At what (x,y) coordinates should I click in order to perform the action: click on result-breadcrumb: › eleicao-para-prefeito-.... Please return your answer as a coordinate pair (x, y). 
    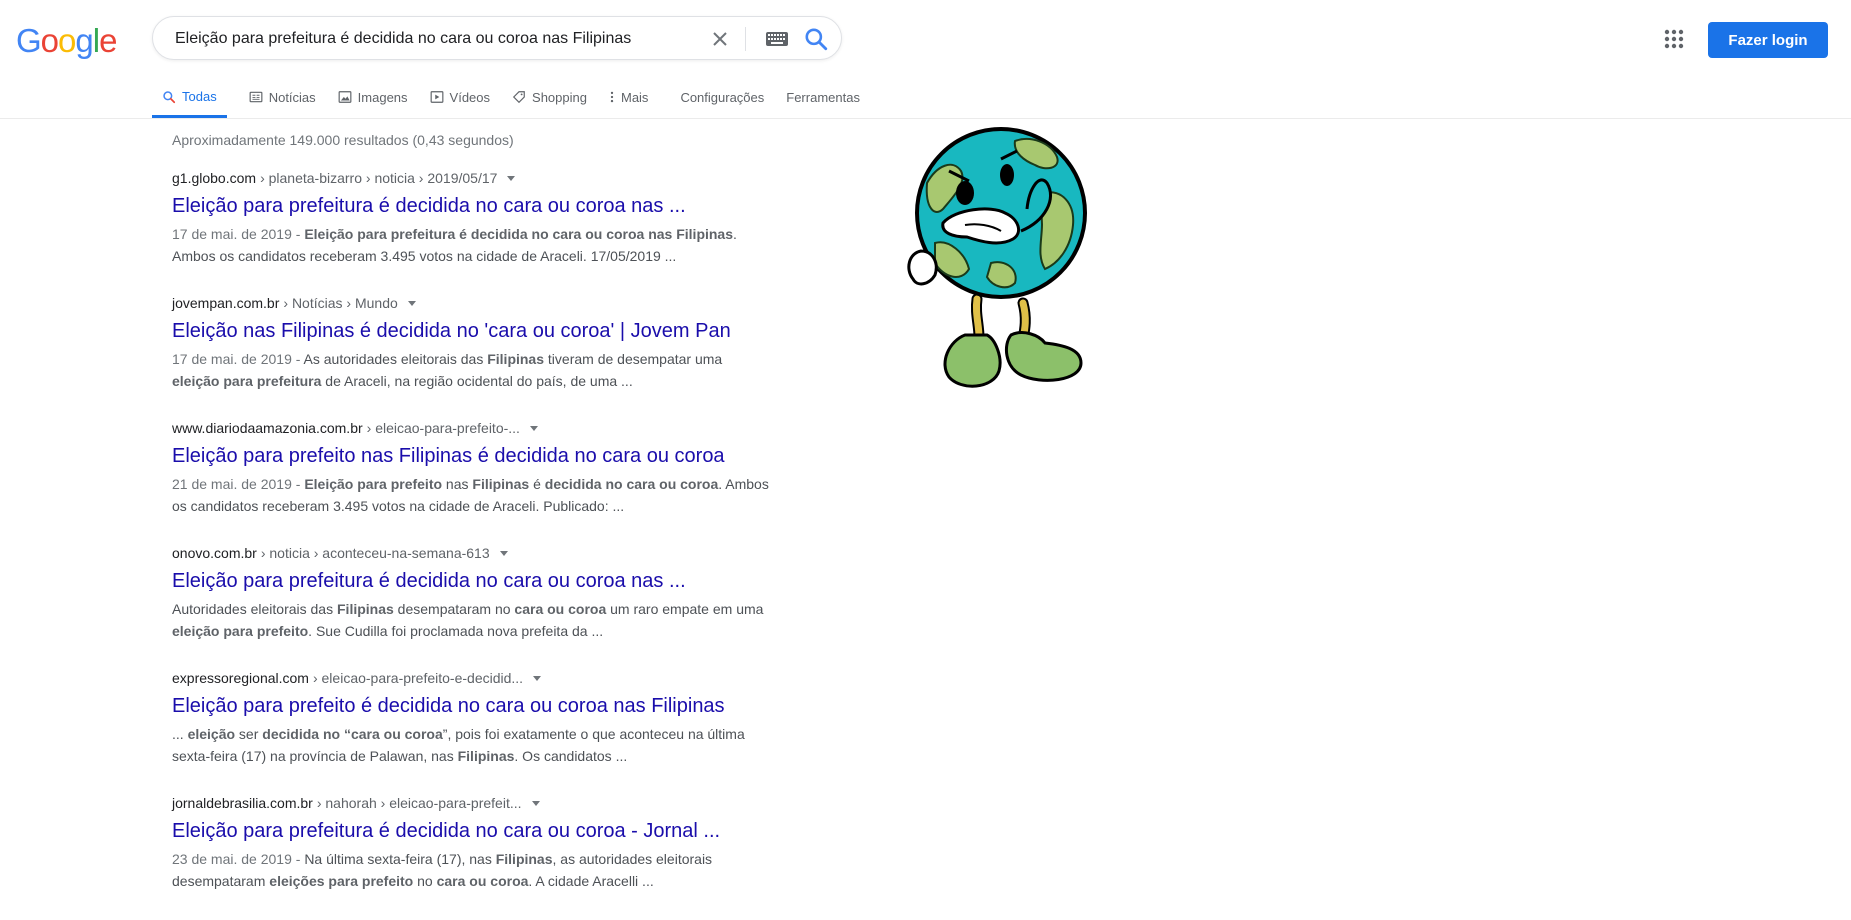
    Looking at the image, I should click on (443, 428).